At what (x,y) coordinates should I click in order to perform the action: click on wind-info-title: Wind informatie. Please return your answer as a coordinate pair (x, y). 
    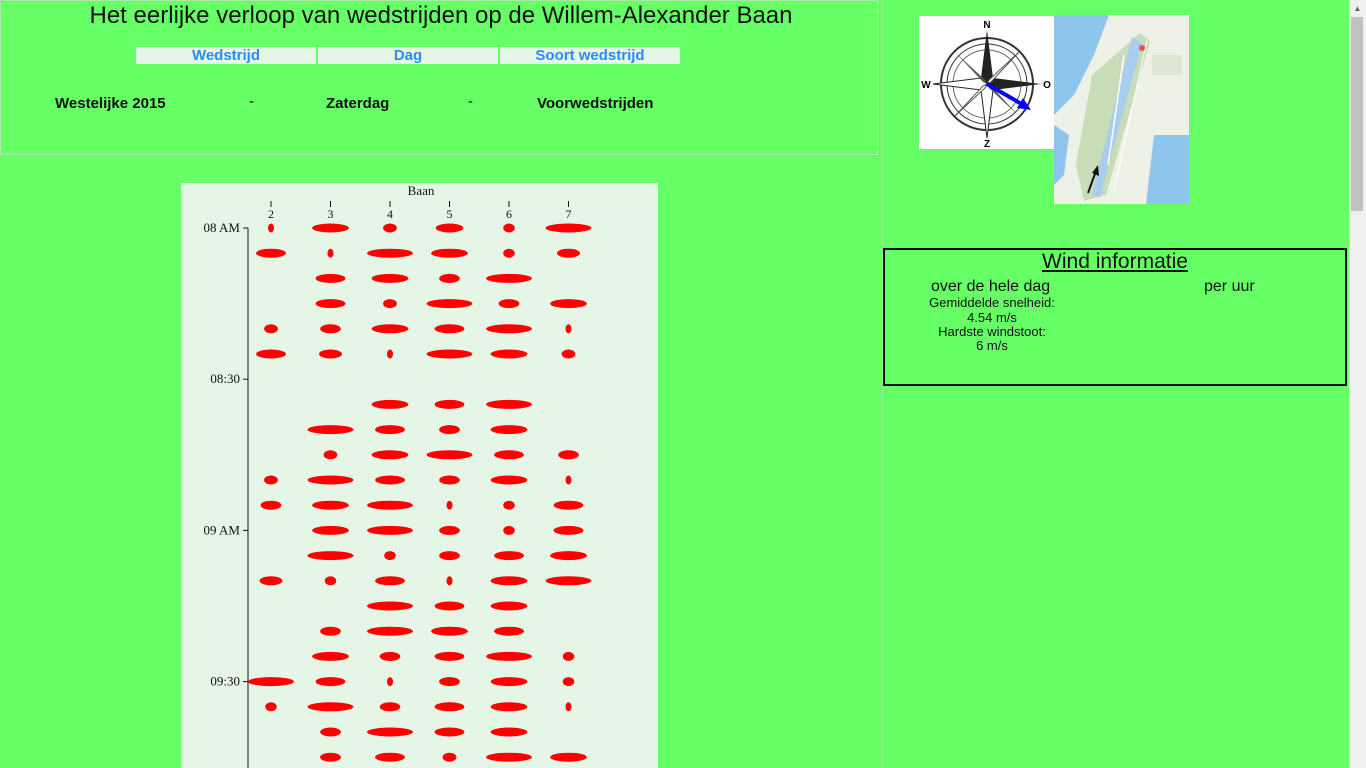
    Looking at the image, I should click on (1115, 261).